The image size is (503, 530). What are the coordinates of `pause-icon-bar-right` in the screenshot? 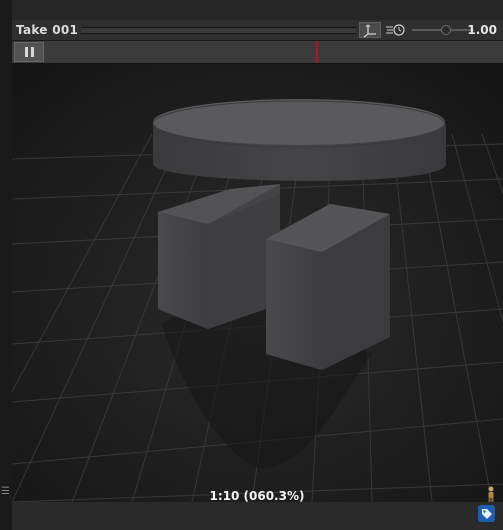 It's located at (32, 52).